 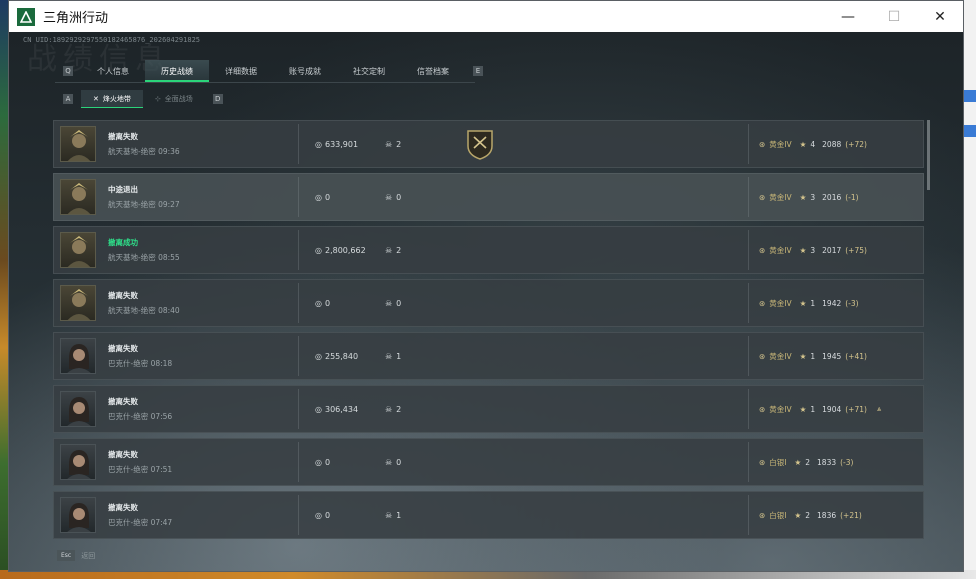 What do you see at coordinates (96, 99) in the screenshot?
I see `flame-icon: ✕` at bounding box center [96, 99].